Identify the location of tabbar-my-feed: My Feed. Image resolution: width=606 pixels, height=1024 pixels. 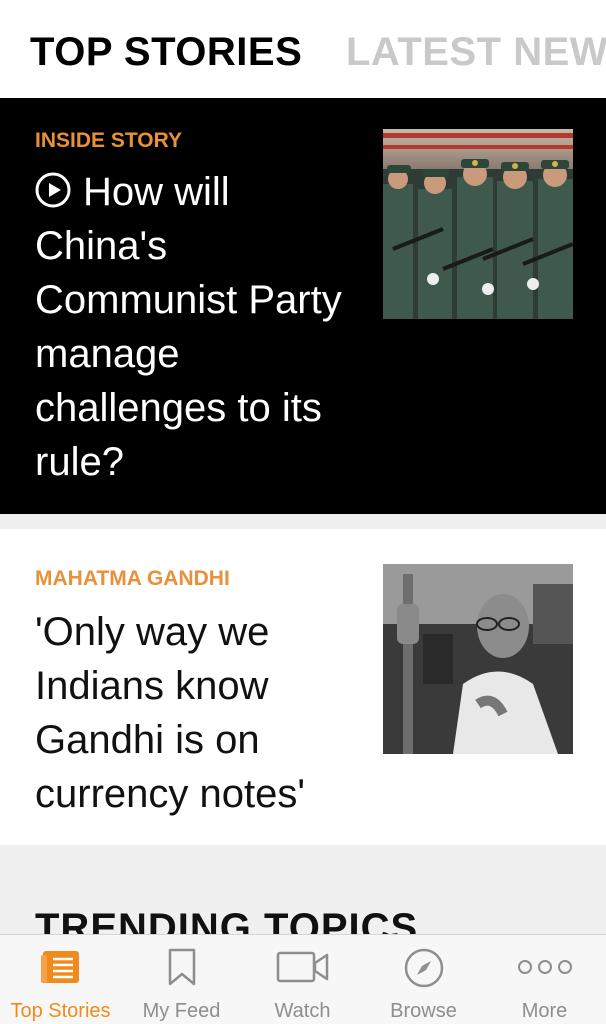
(181, 979).